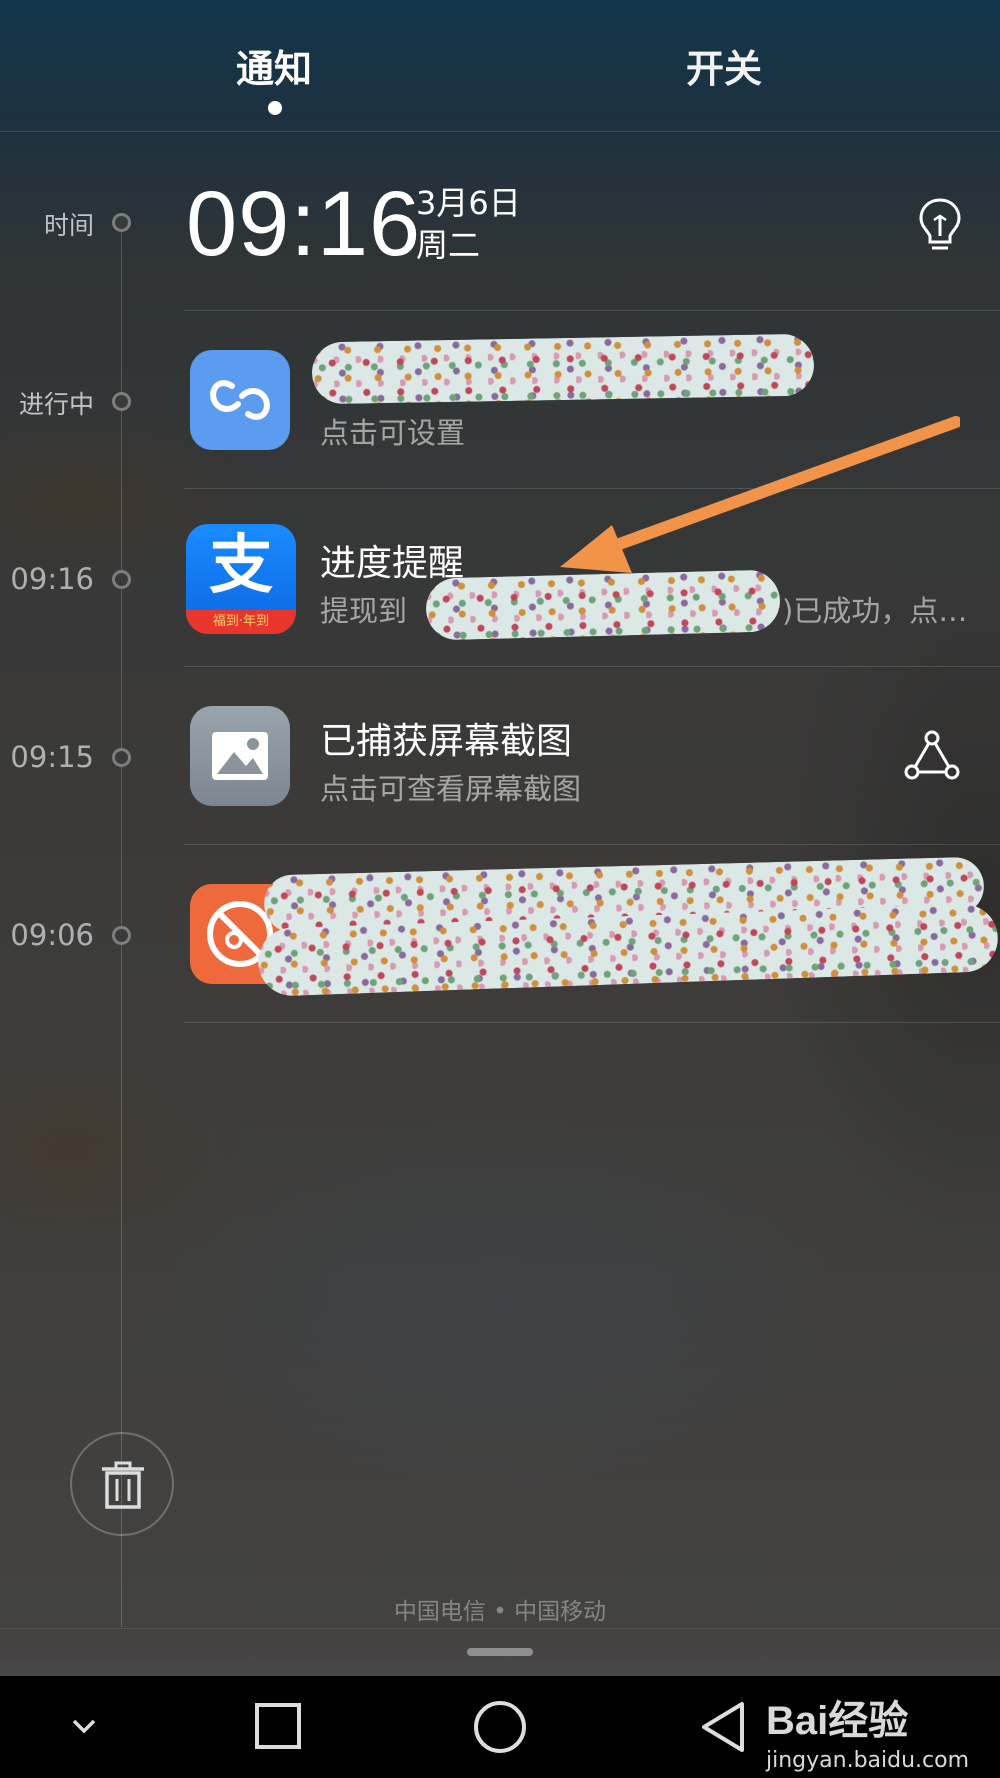 The image size is (1000, 1778). I want to click on link-app-icon, so click(240, 400).